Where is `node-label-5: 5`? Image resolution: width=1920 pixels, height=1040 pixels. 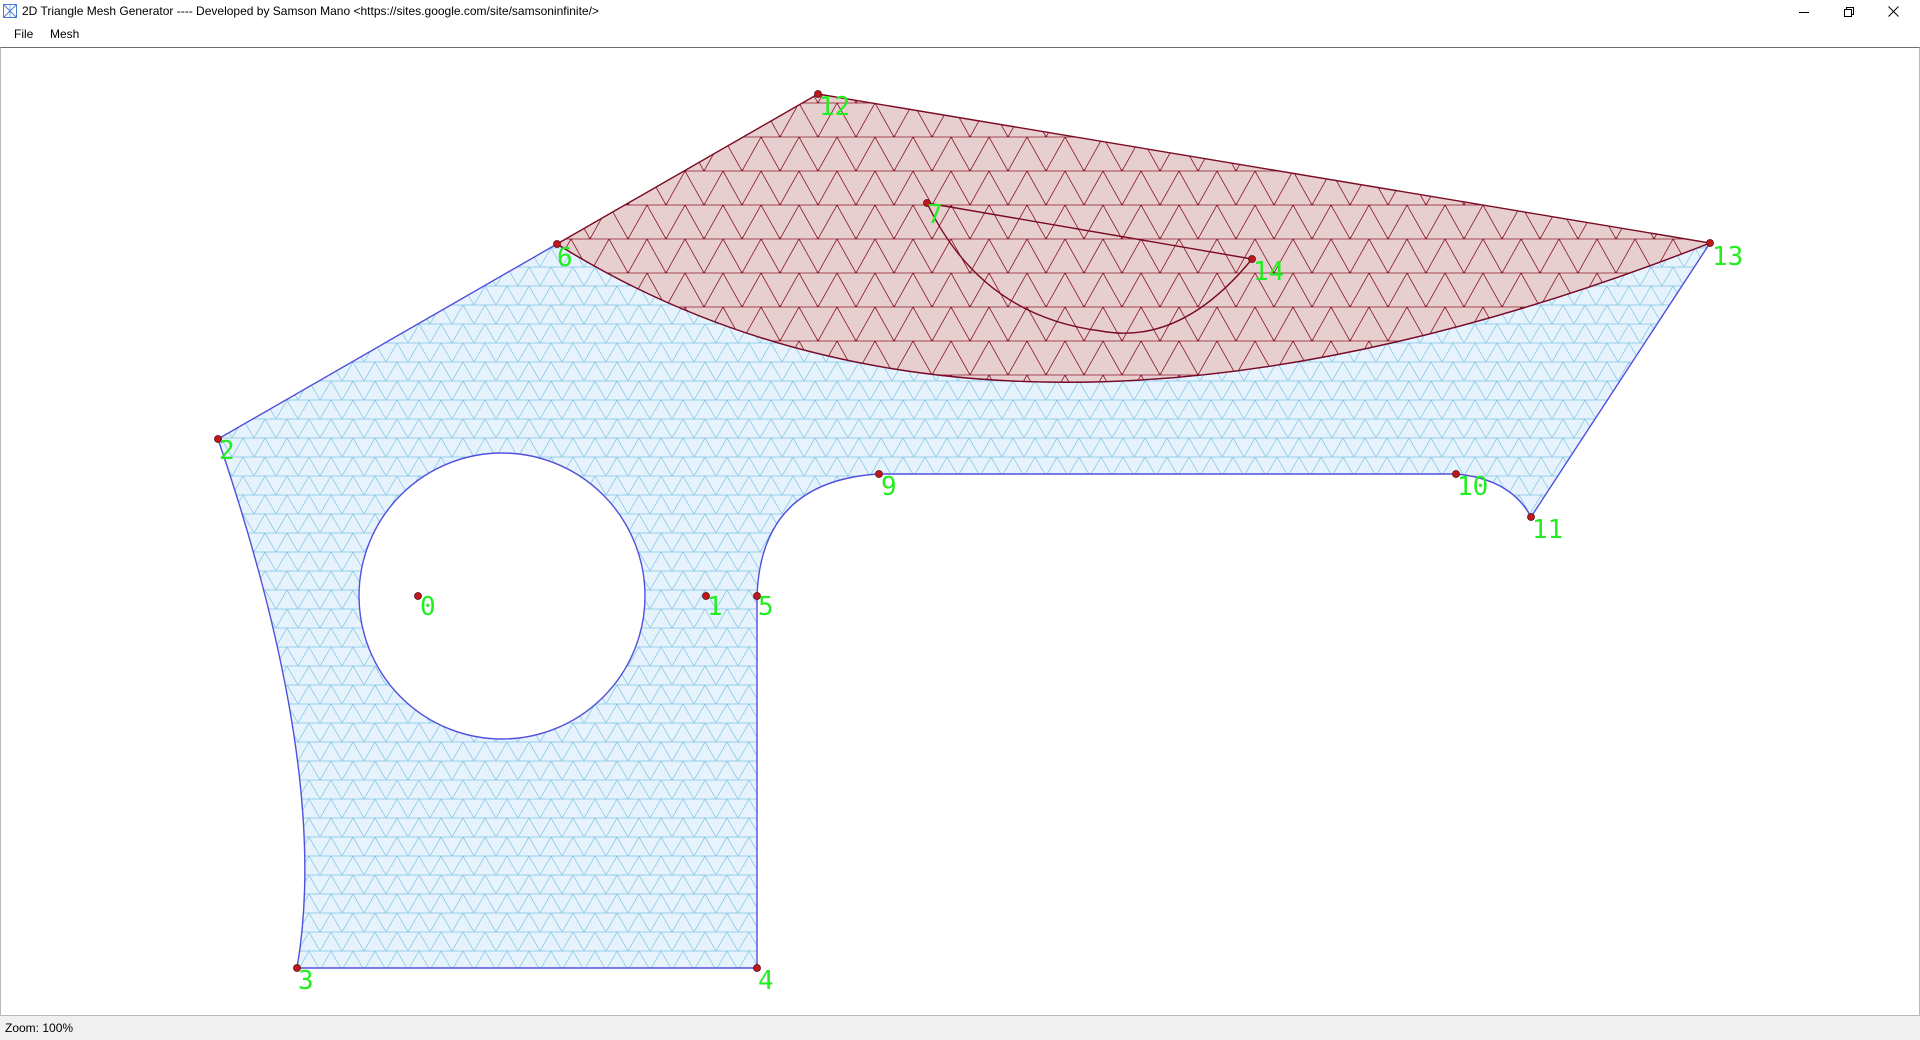 node-label-5: 5 is located at coordinates (766, 607).